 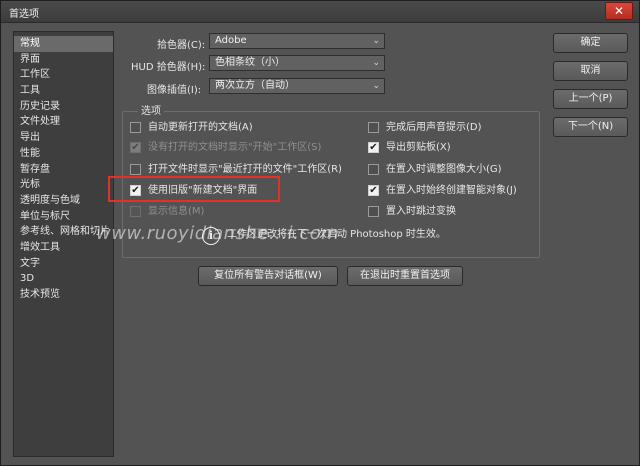 I want to click on option-label: 在置入时调整图像大小(G), so click(x=444, y=169).